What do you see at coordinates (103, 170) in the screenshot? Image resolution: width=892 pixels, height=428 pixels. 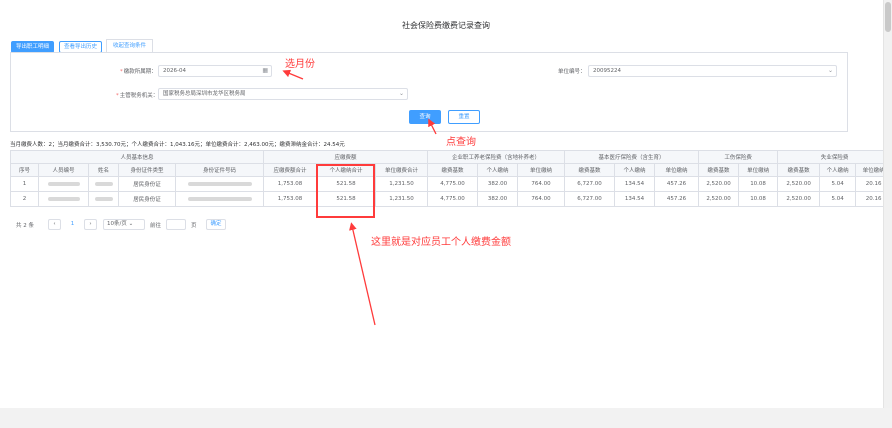 I see `column-header: 姓名` at bounding box center [103, 170].